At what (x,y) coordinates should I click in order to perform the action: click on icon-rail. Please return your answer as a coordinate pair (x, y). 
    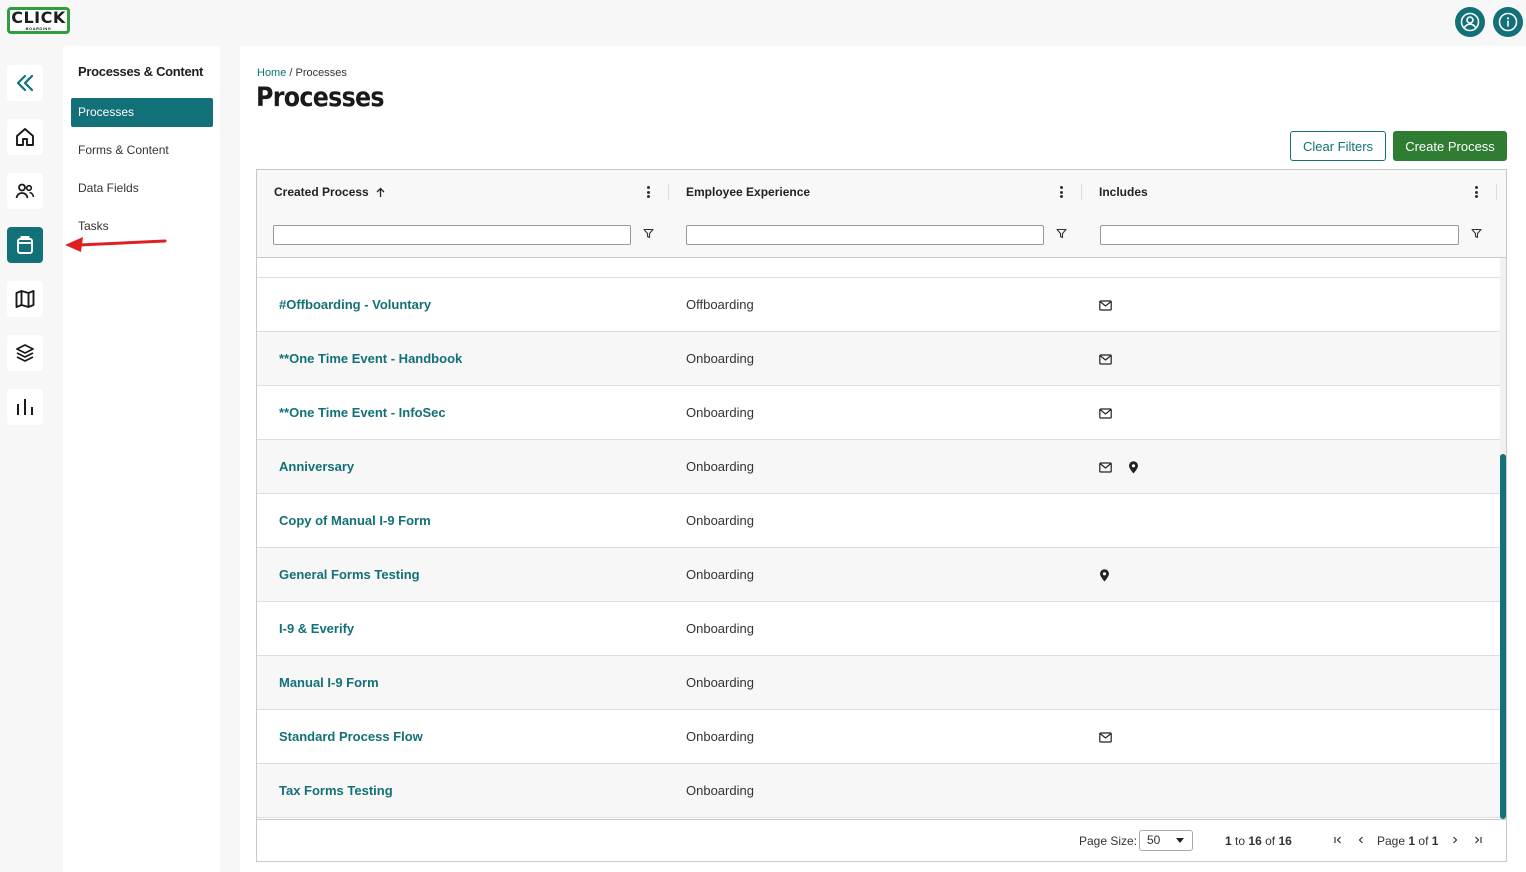
    Looking at the image, I should click on (31, 459).